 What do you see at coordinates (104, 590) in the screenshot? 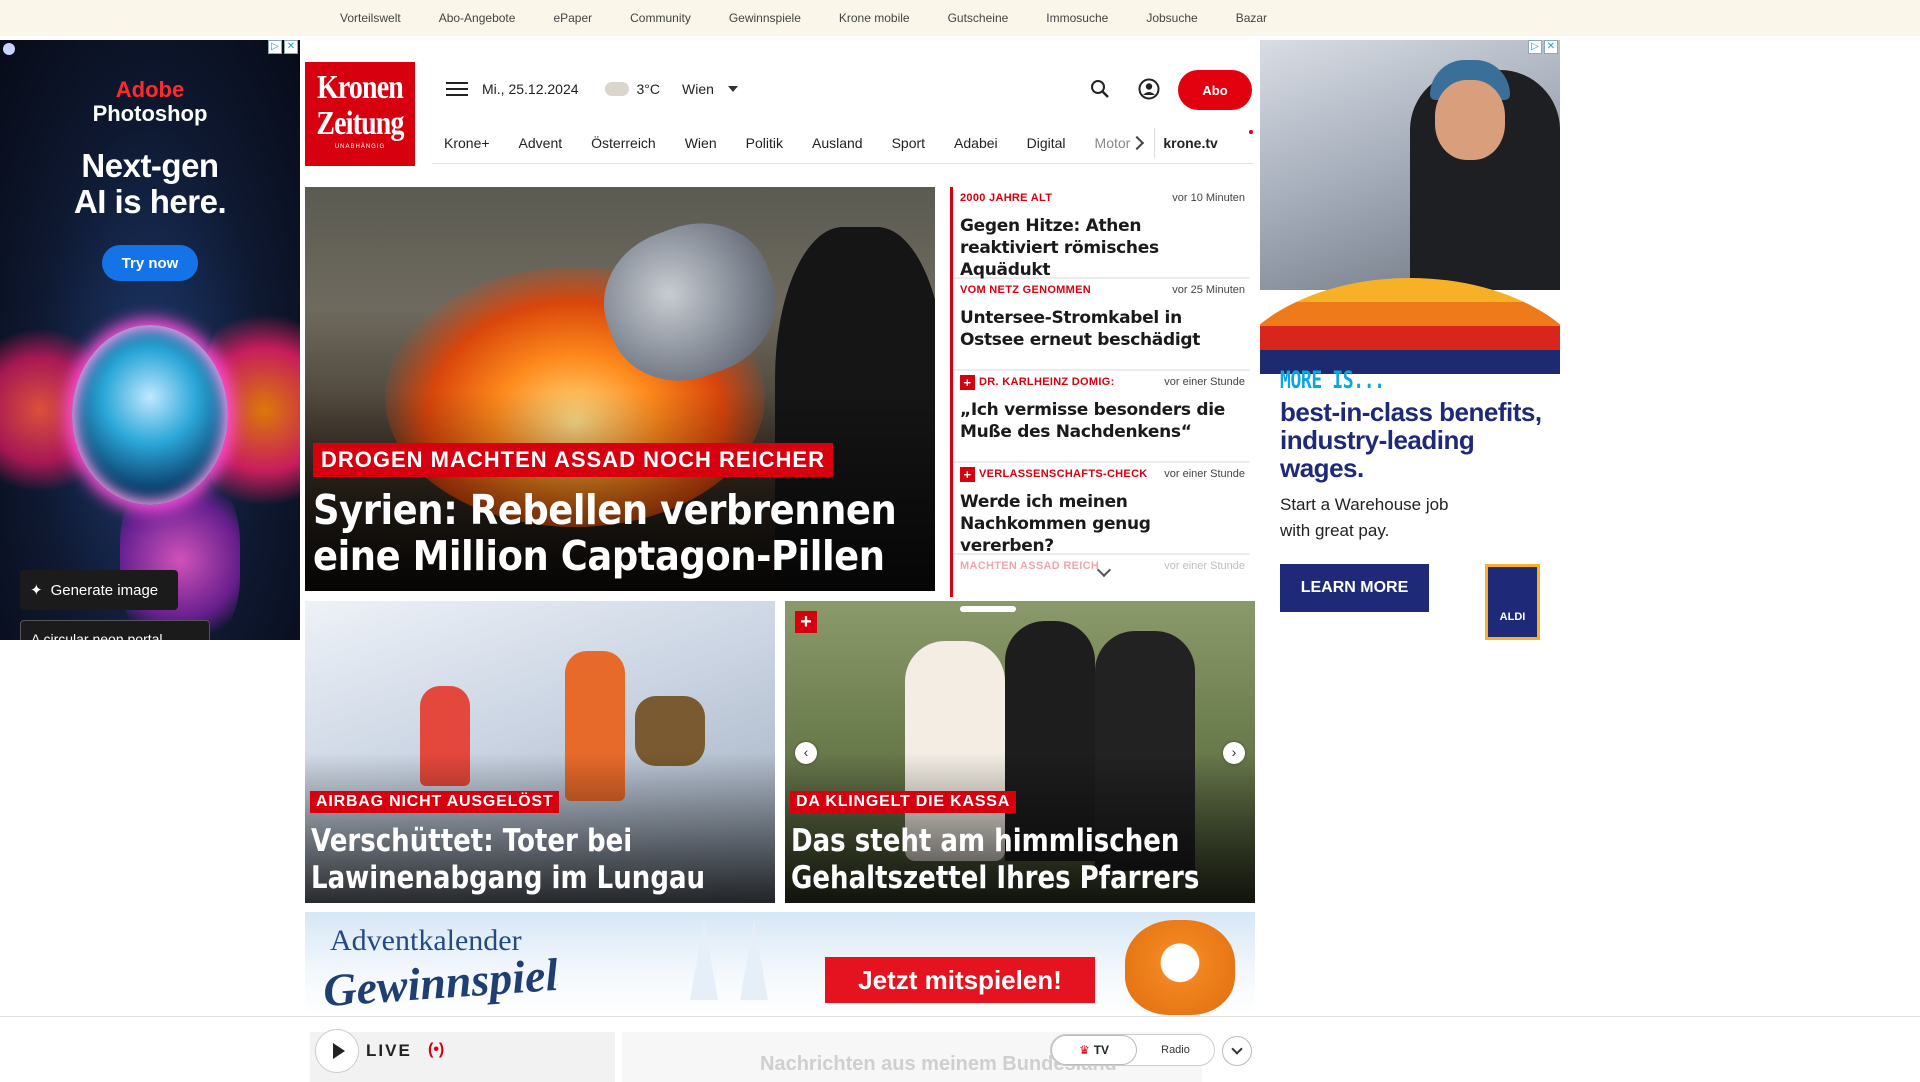
I see `generate-image-label: Generate image` at bounding box center [104, 590].